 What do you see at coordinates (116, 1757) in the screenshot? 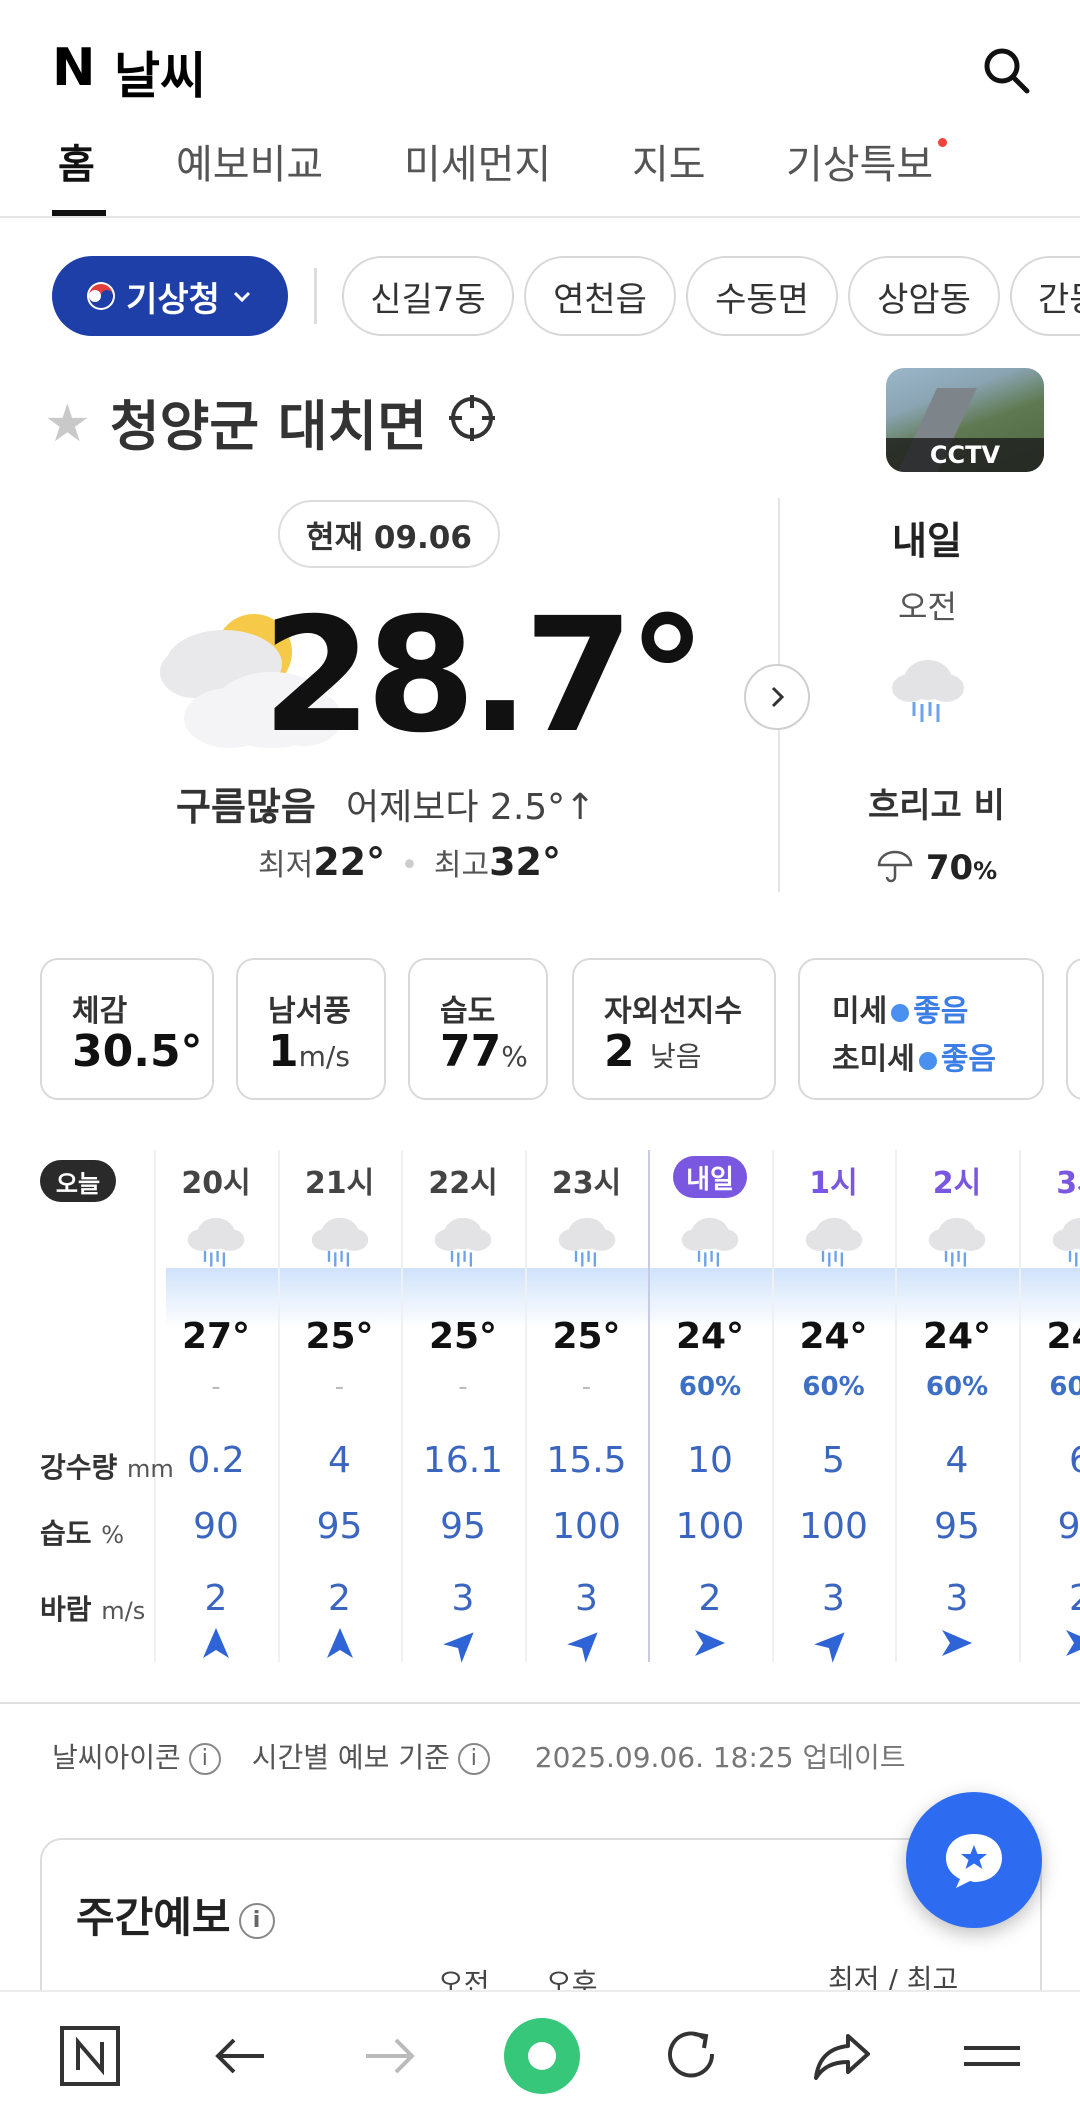
I see `weather-icon-guide: 날씨아이콘` at bounding box center [116, 1757].